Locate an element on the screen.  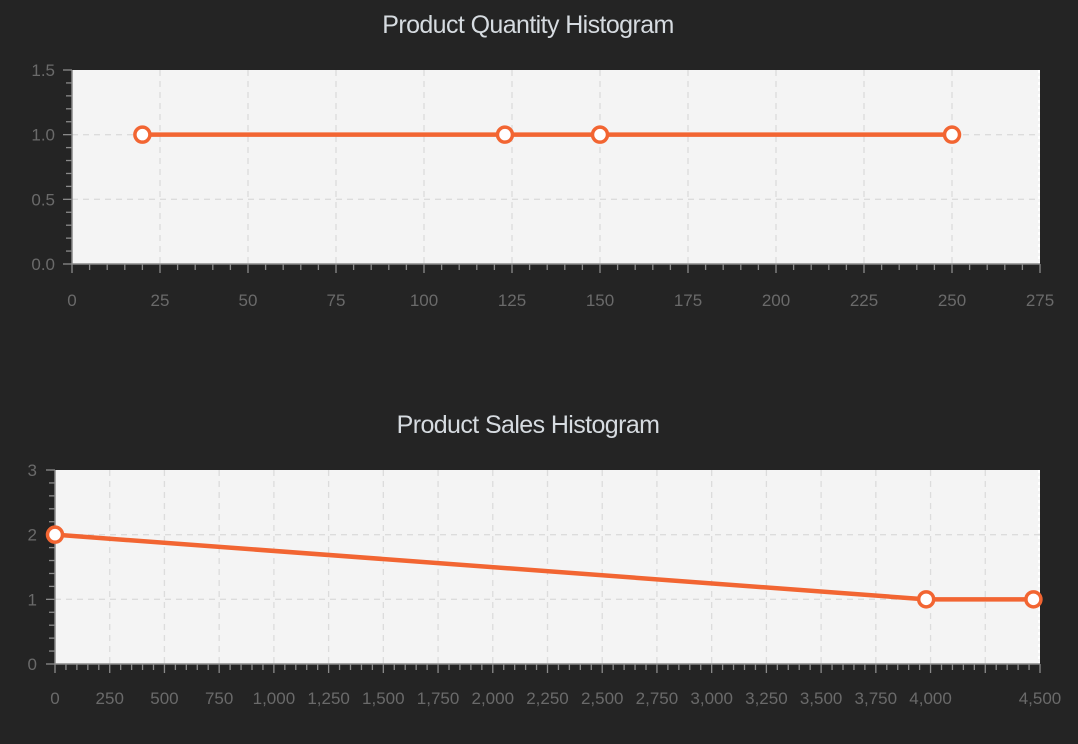
x-tick-label: 4,000 is located at coordinates (930, 698).